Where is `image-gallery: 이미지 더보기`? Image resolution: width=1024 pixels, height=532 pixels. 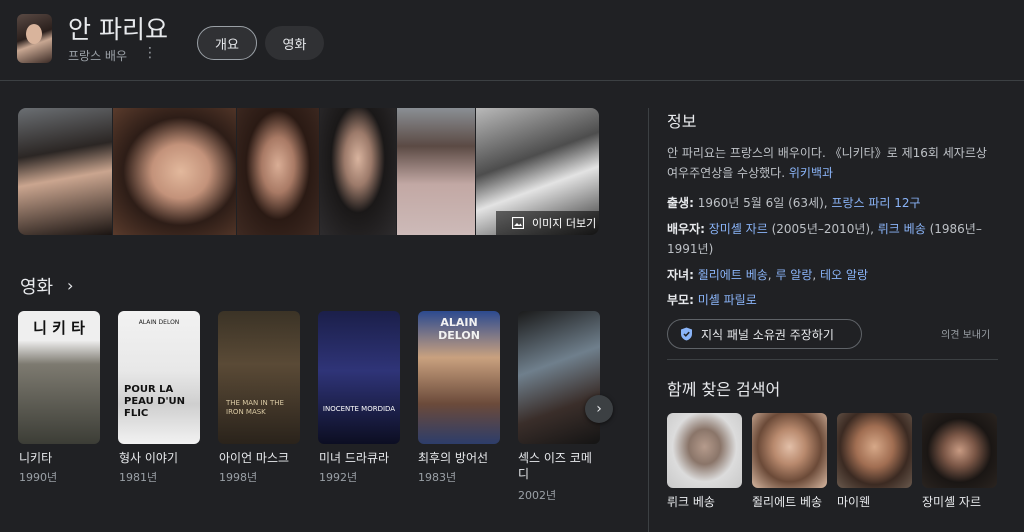 image-gallery: 이미지 더보기 is located at coordinates (308, 171).